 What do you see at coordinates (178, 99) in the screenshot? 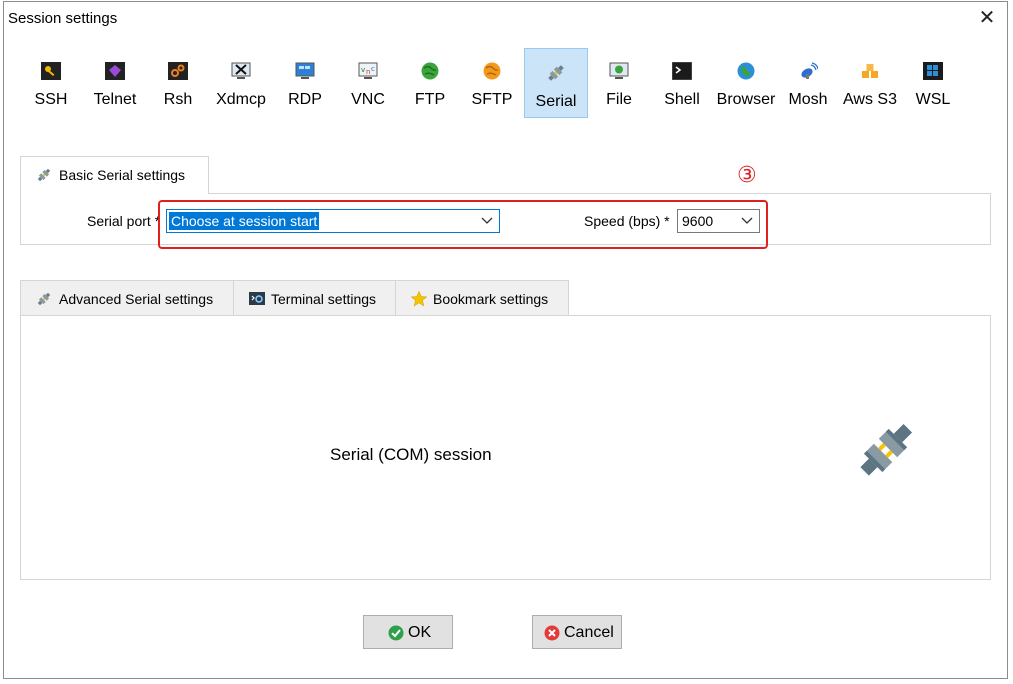
I see `protocol-label: Rsh` at bounding box center [178, 99].